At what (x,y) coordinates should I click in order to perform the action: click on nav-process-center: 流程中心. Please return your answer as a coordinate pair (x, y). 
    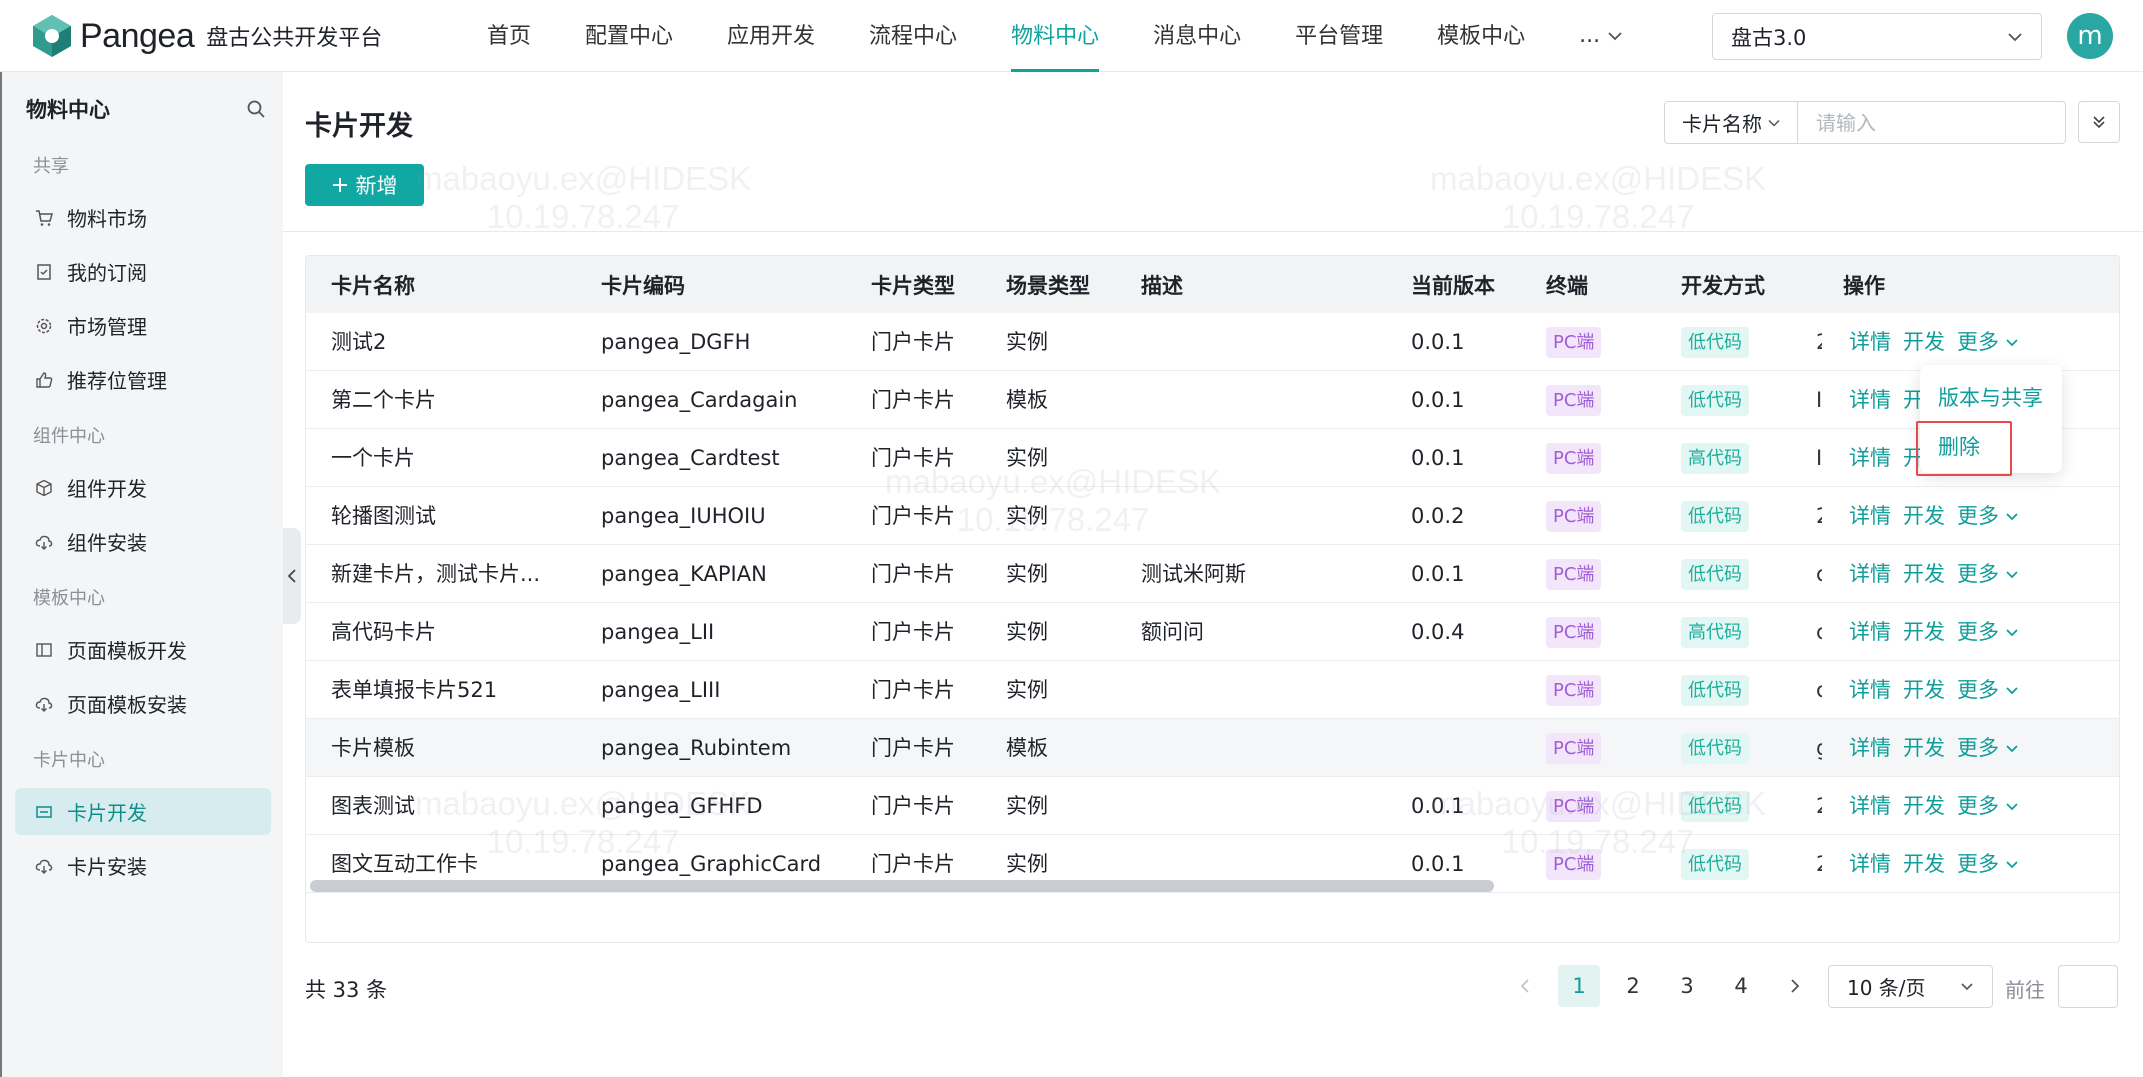
    Looking at the image, I should click on (913, 36).